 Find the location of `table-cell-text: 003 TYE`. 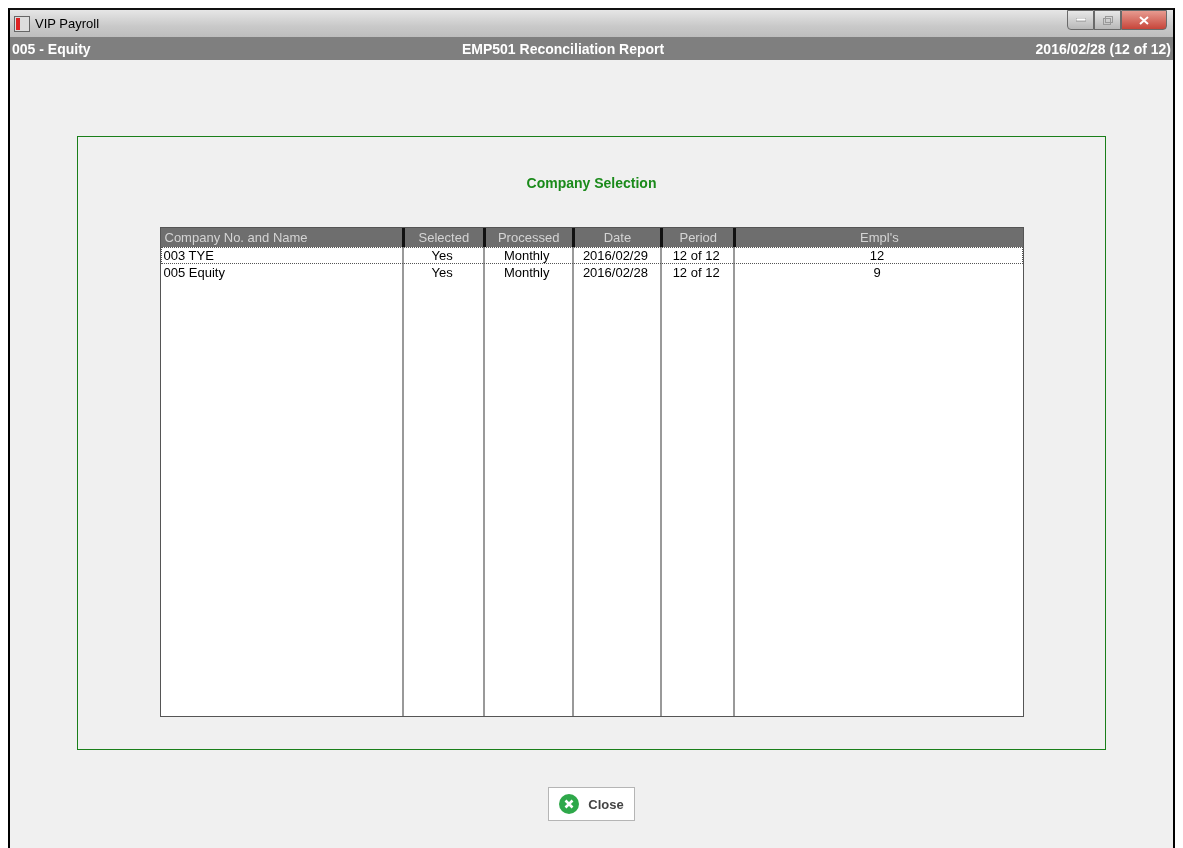

table-cell-text: 003 TYE is located at coordinates (188, 255).